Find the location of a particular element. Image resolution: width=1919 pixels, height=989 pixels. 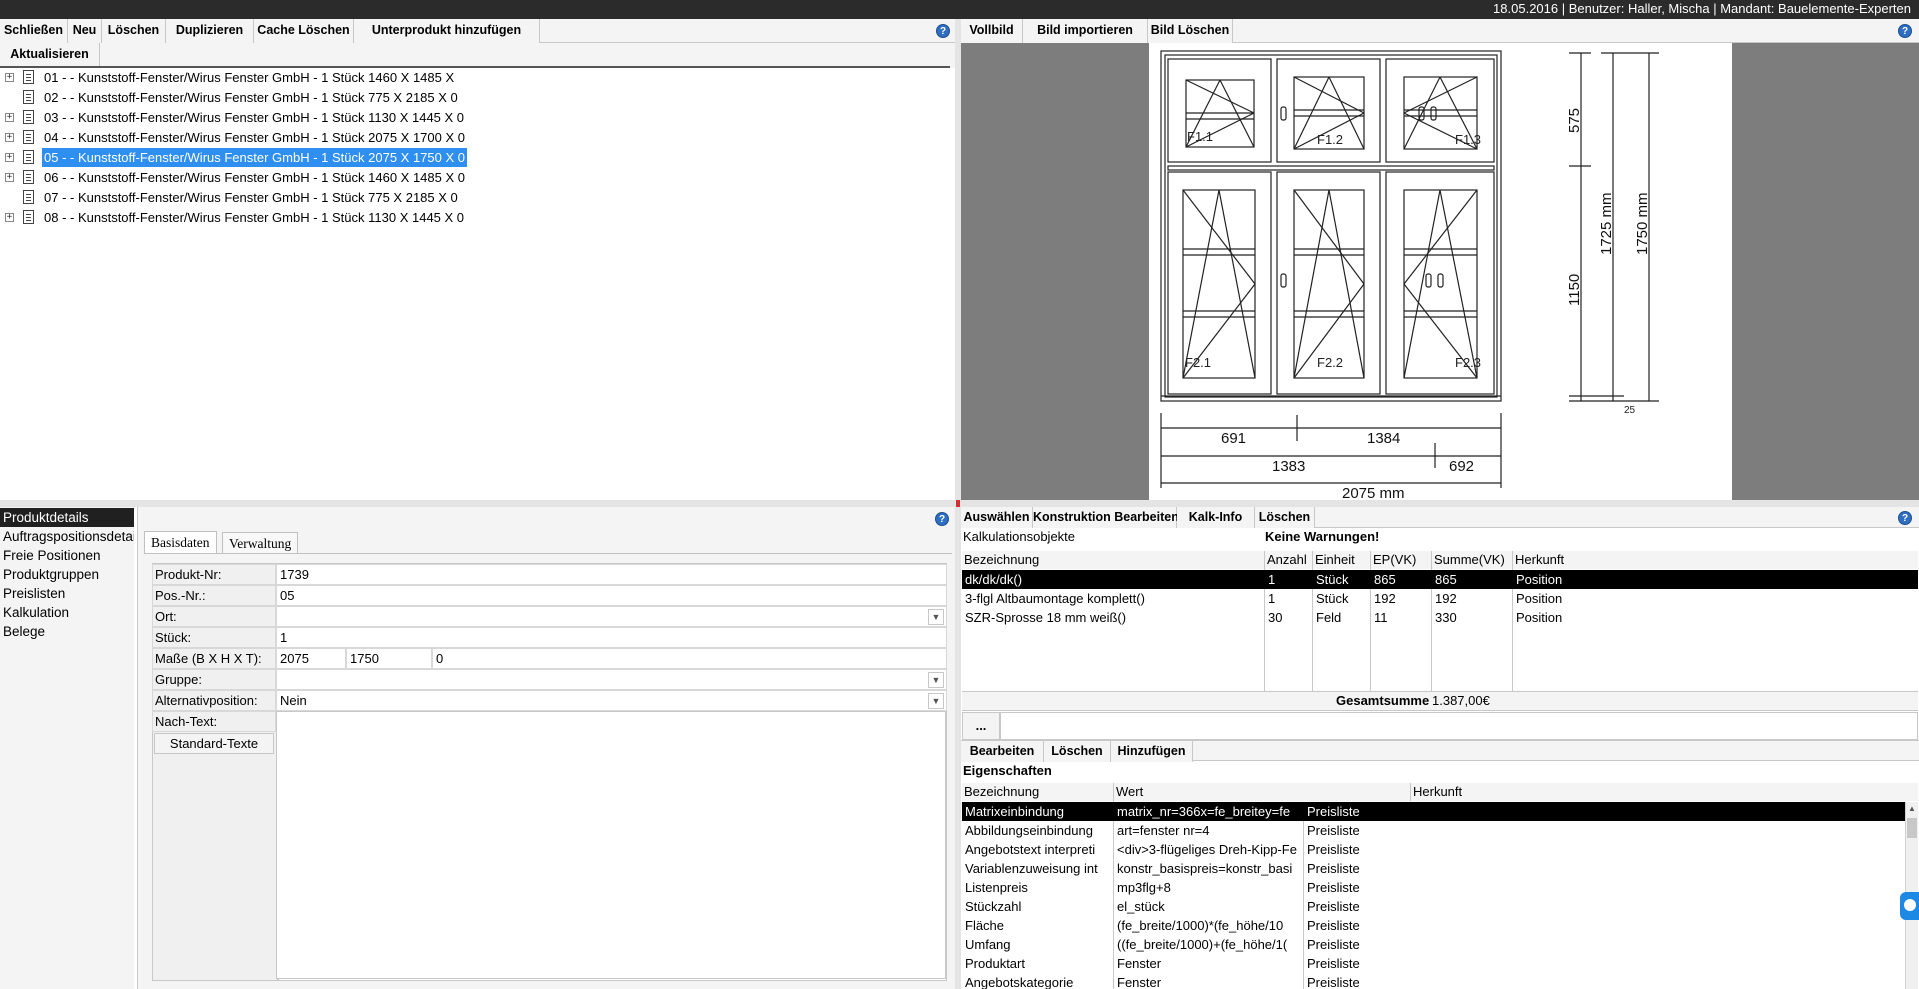

dim-inner-height: 1725 mm is located at coordinates (1606, 223).